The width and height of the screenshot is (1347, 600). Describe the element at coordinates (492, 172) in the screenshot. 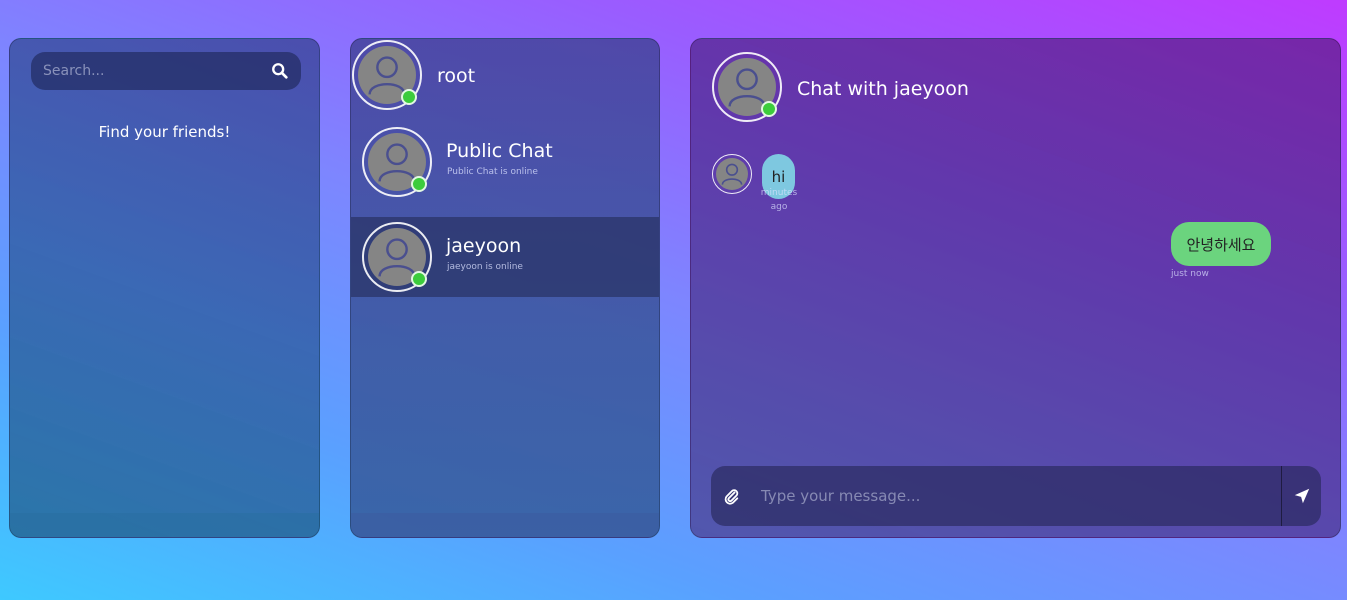

I see `contact-status: Public Chat is online` at that location.